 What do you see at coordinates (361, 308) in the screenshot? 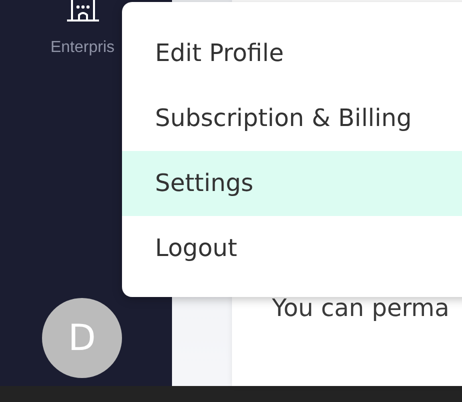
I see `body-text: You can perma` at bounding box center [361, 308].